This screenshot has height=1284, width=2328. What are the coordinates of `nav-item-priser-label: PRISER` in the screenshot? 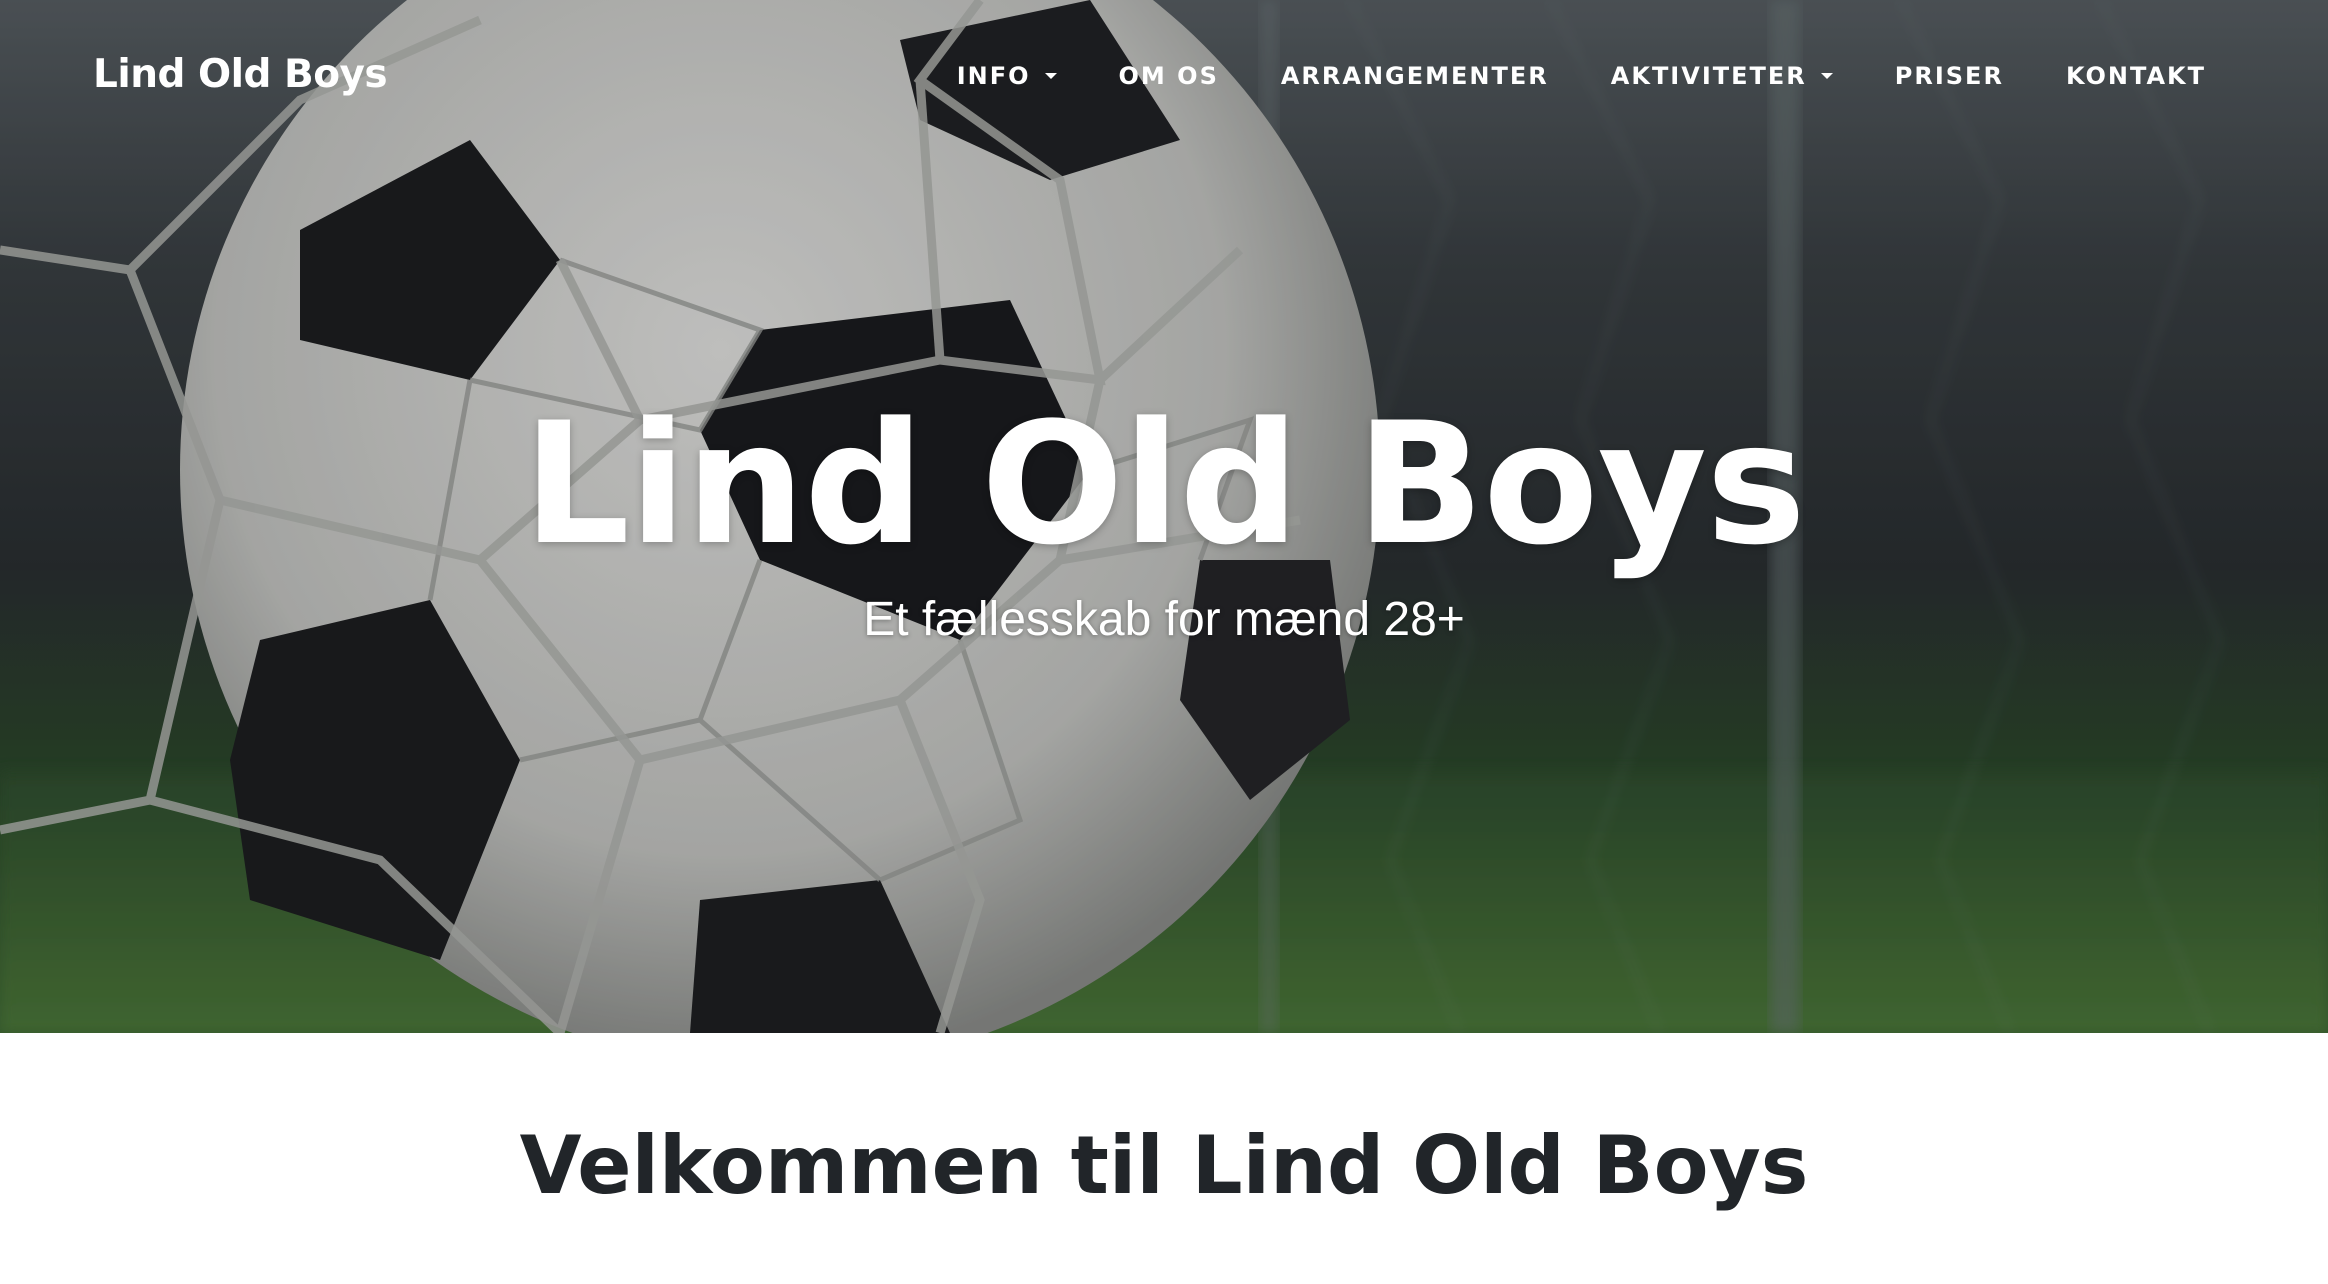 It's located at (1949, 76).